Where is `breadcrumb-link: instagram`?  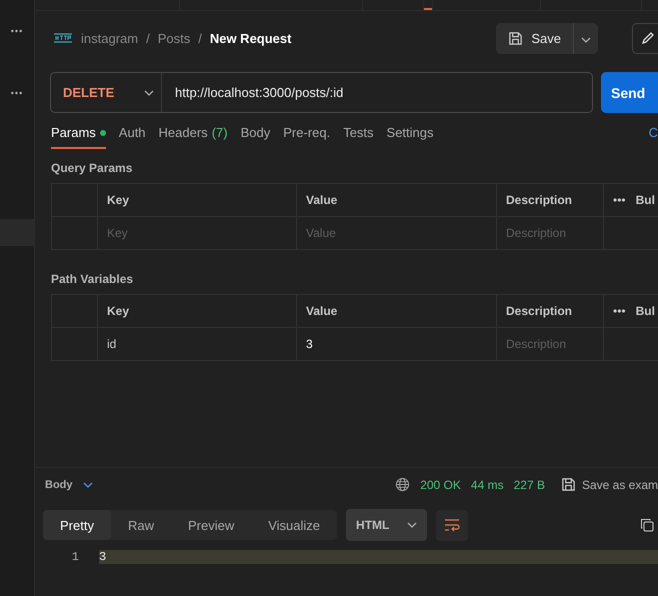
breadcrumb-link: instagram is located at coordinates (109, 38).